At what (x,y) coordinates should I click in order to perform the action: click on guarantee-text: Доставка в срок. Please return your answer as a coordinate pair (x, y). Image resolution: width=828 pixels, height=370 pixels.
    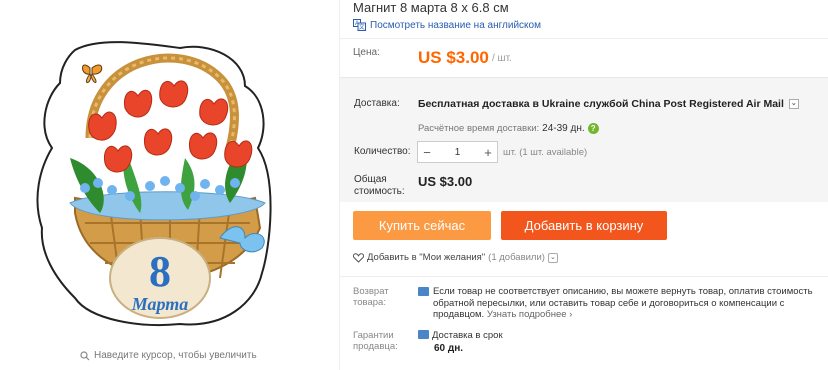
    Looking at the image, I should click on (467, 335).